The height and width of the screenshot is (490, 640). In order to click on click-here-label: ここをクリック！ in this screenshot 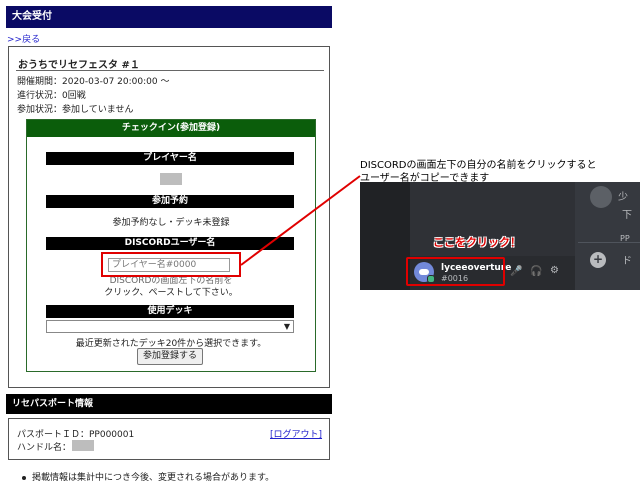, I will do `click(477, 242)`.